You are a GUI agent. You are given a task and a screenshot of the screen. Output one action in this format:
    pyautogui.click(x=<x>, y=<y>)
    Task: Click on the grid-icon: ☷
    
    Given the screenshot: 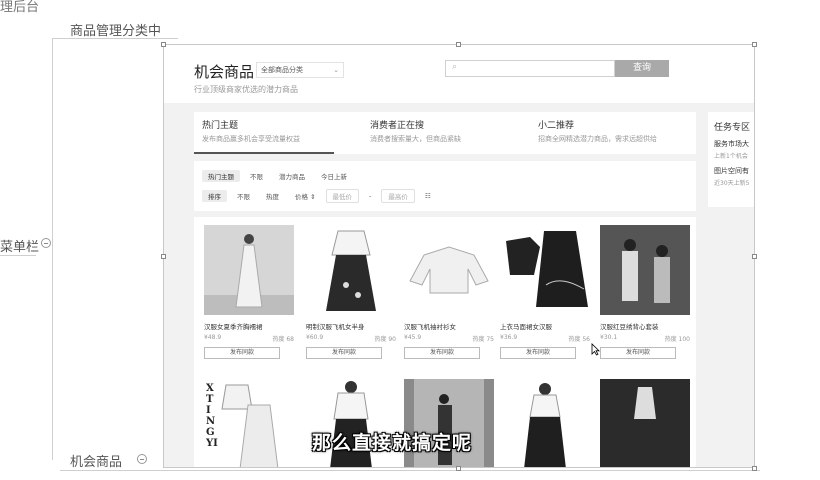 What is the action you would take?
    pyautogui.click(x=428, y=196)
    